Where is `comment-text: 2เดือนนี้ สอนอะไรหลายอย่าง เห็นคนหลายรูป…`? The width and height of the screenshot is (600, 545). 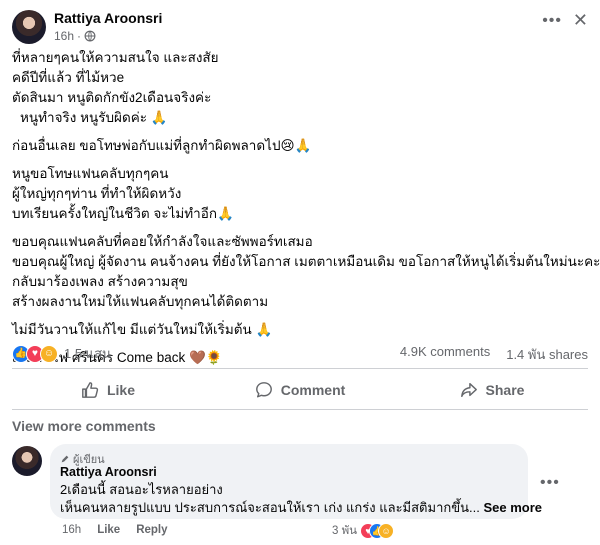
comment-text: 2เดือนนี้ สอนอะไรหลายอย่าง เห็นคนหลายรูป… is located at coordinates (301, 499).